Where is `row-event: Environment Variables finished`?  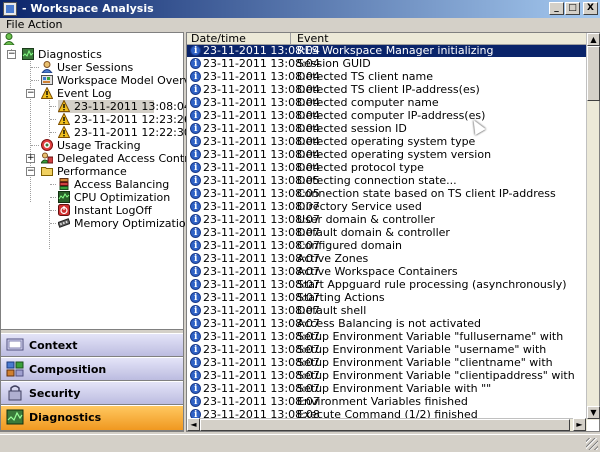
row-event: Environment Variables finished is located at coordinates (382, 401).